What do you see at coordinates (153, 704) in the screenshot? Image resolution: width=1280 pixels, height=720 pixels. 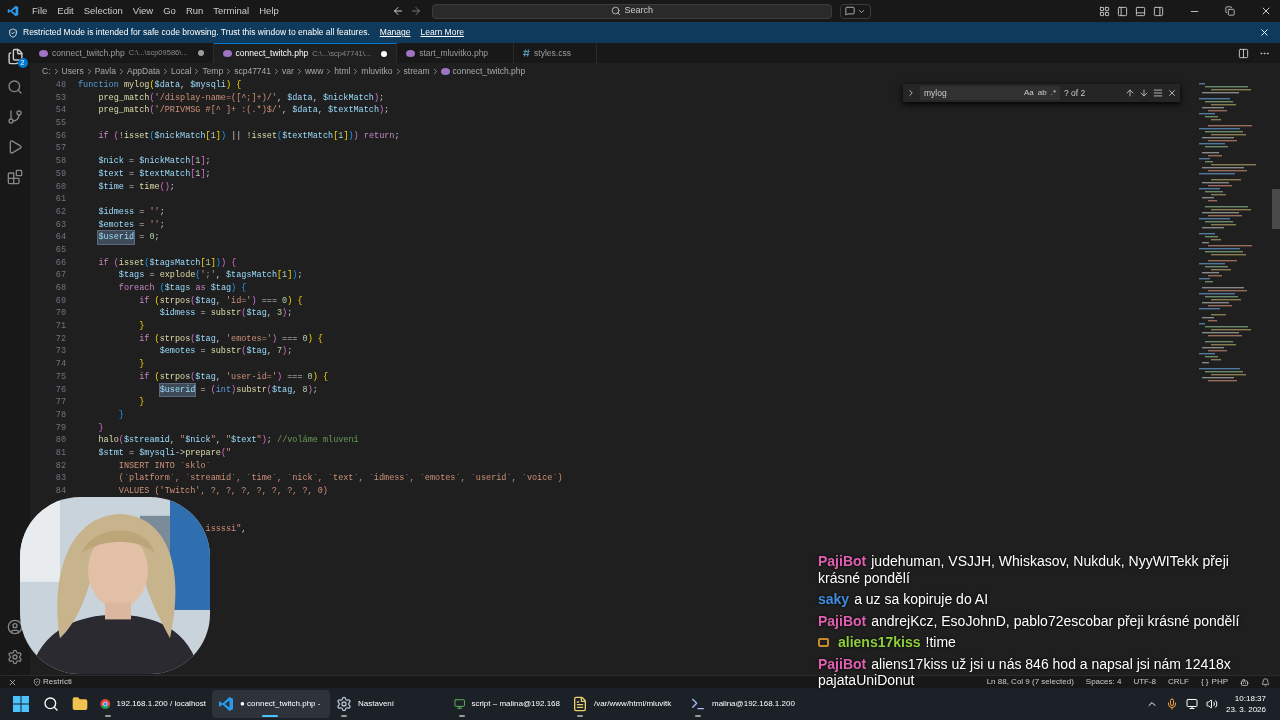 I see `taskbar-app: 192.168.1.200 / localhost` at bounding box center [153, 704].